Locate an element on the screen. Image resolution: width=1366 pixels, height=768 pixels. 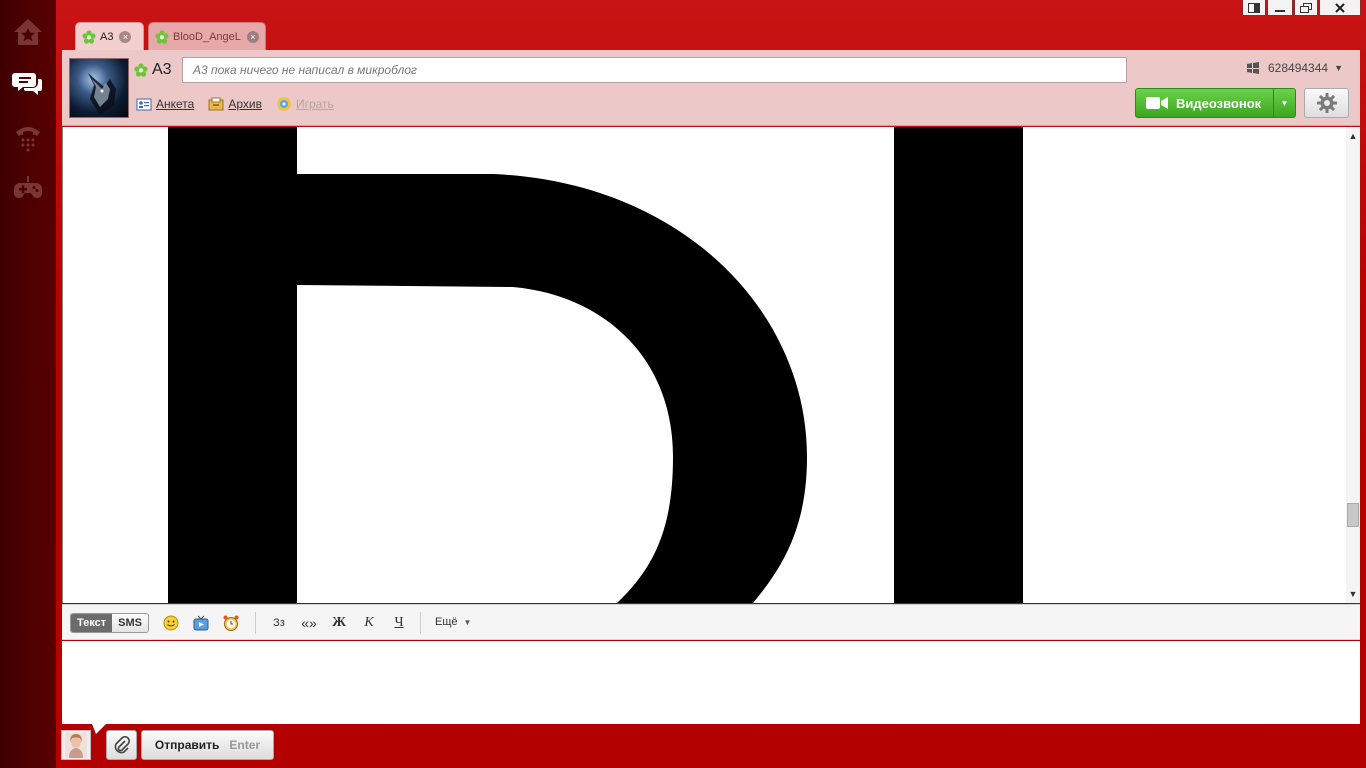
scroll-up-icon: ▲ is located at coordinates (1353, 136).